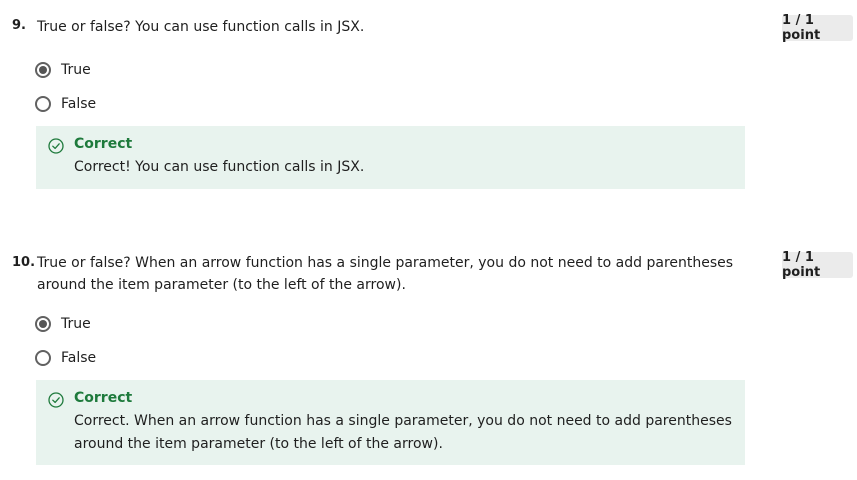 This screenshot has height=480, width=857. What do you see at coordinates (56, 400) in the screenshot?
I see `check-circle-icon` at bounding box center [56, 400].